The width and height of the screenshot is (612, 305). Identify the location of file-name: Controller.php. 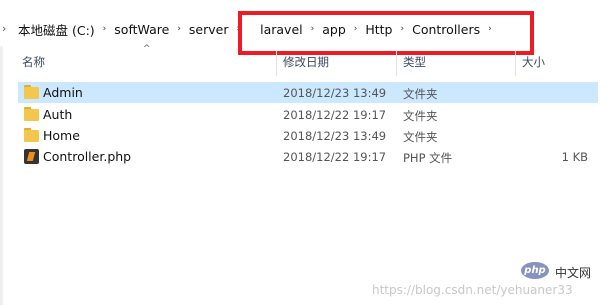
(87, 156).